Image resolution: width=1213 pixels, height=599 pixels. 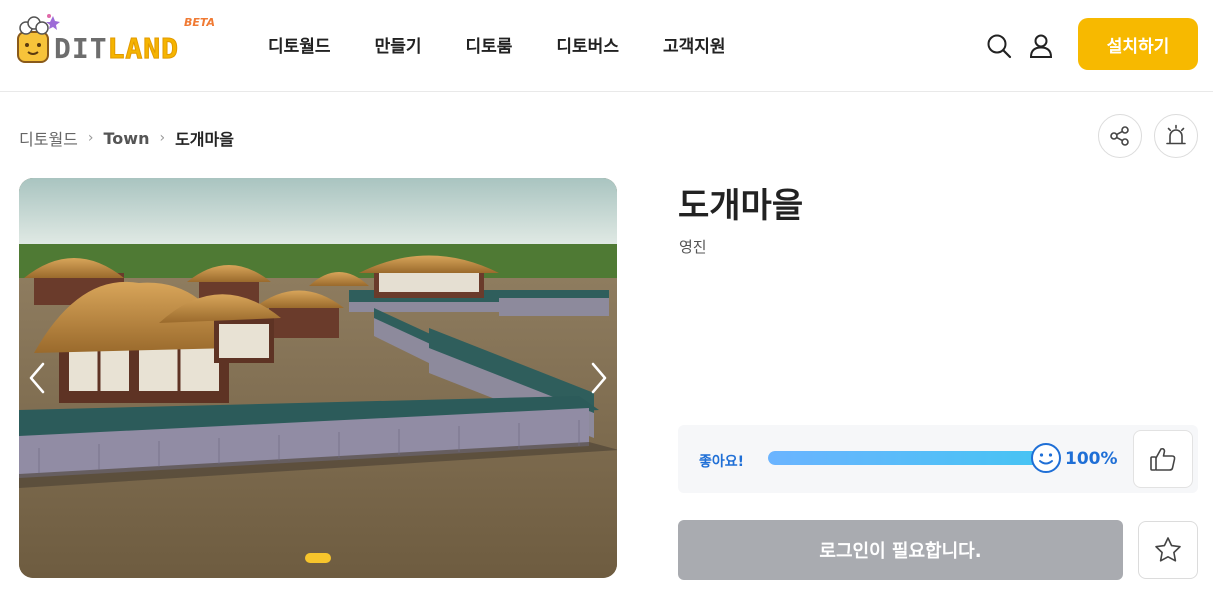 I want to click on carousel-prev-button, so click(x=38, y=378).